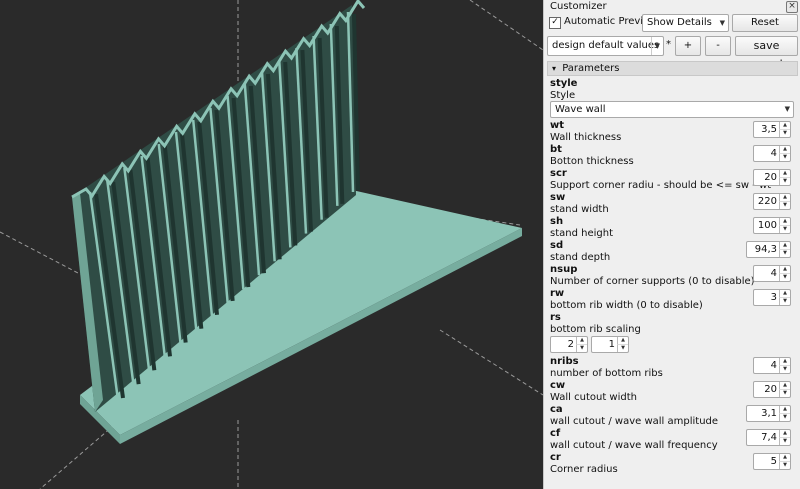 This screenshot has width=800, height=489. What do you see at coordinates (555, 23) in the screenshot?
I see `automatic-preview-checkbox: ✓` at bounding box center [555, 23].